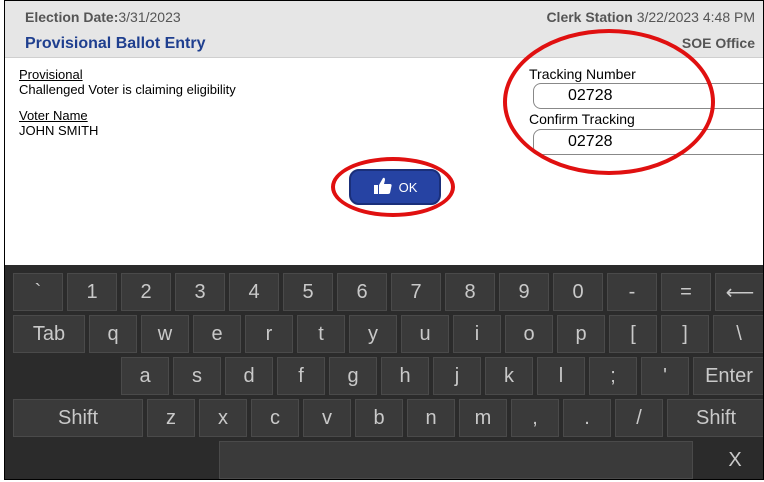 The height and width of the screenshot is (482, 764). Describe the element at coordinates (59, 130) in the screenshot. I see `voter-name: JOHN SMITH` at that location.